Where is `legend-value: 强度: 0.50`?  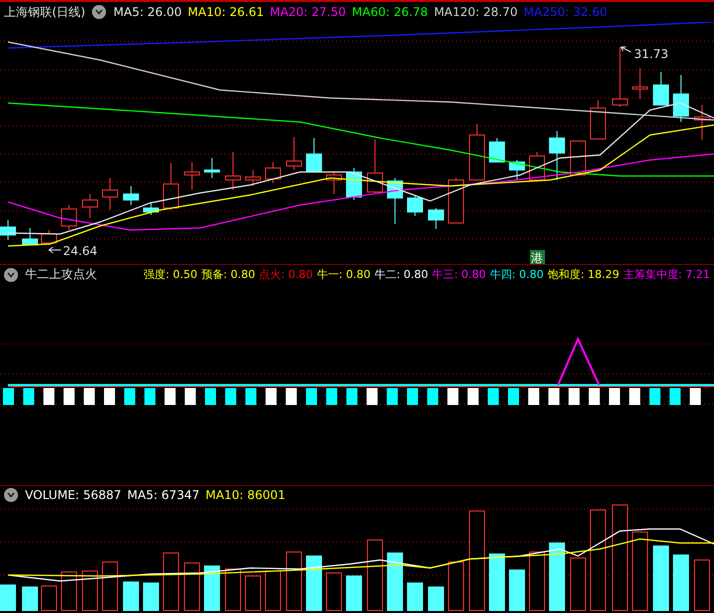
legend-value: 强度: 0.50 is located at coordinates (171, 274).